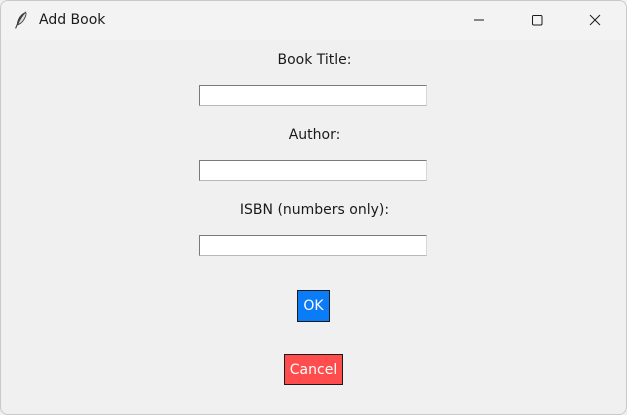 The width and height of the screenshot is (627, 415). I want to click on book-title-label: Book Title:, so click(314, 60).